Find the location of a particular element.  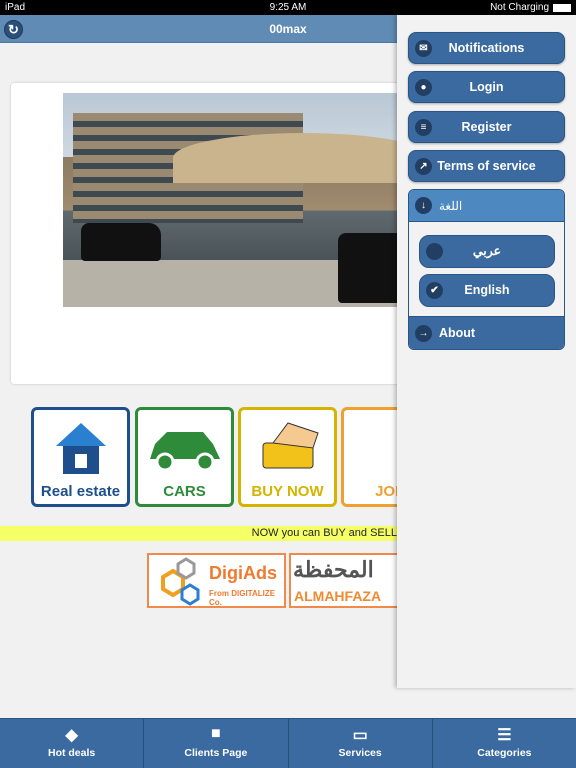

tab-label: Hot deals is located at coordinates (71, 753).